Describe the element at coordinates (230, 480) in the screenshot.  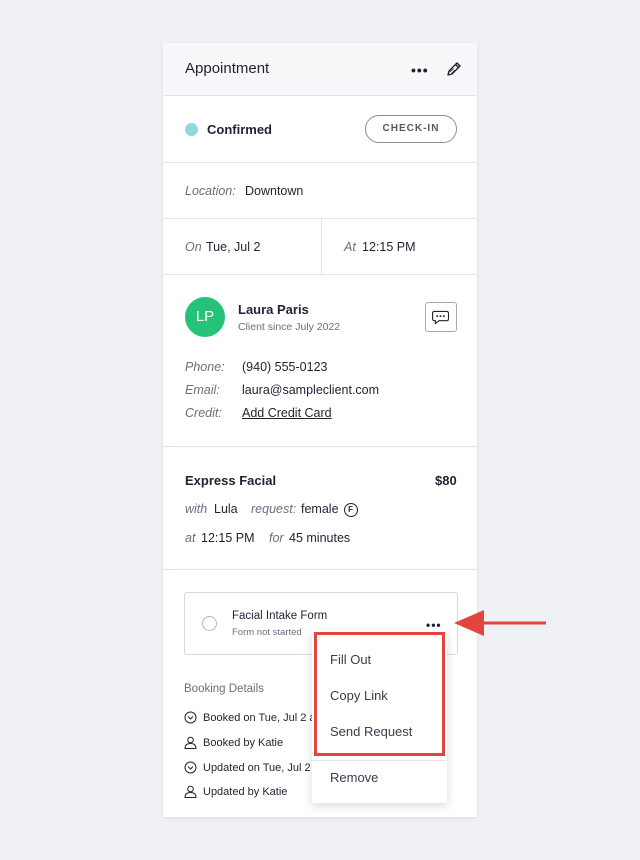
I see `service-name: Express Facial` at that location.